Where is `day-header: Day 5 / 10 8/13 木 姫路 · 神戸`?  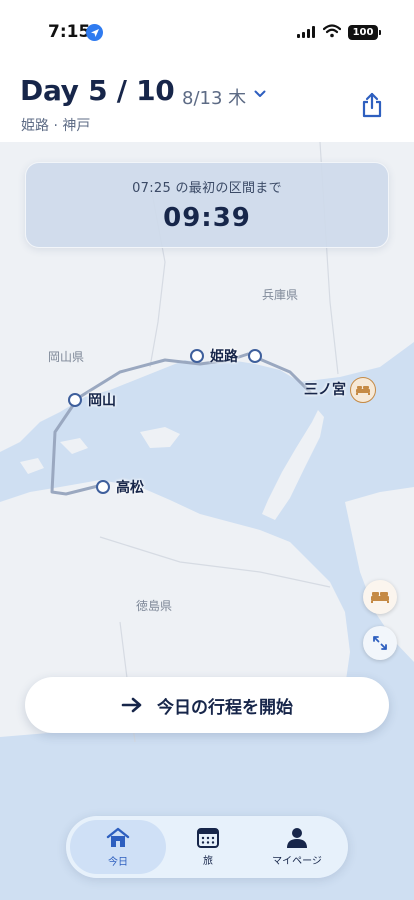
day-header: Day 5 / 10 8/13 木 姫路 · 神戸 is located at coordinates (207, 99).